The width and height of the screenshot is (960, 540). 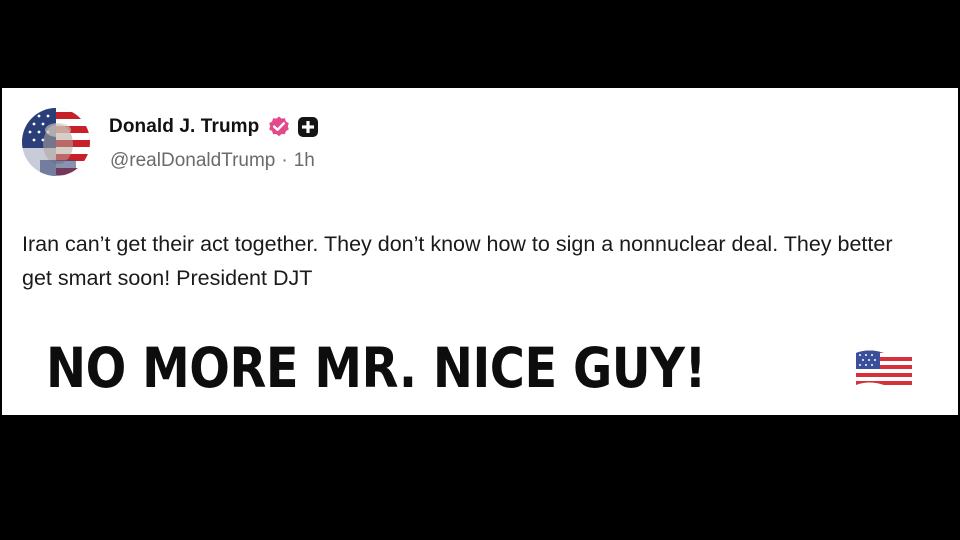 I want to click on post-meta: @realDonaldTrump · 1h, so click(x=212, y=161).